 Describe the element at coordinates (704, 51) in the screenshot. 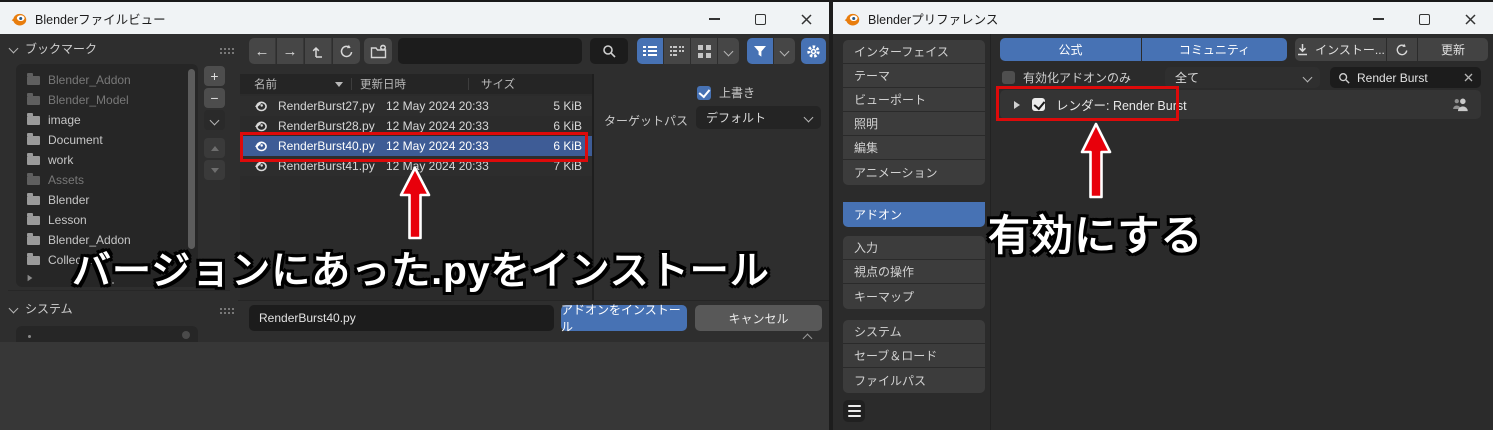

I see `view-thumbnail-button` at that location.